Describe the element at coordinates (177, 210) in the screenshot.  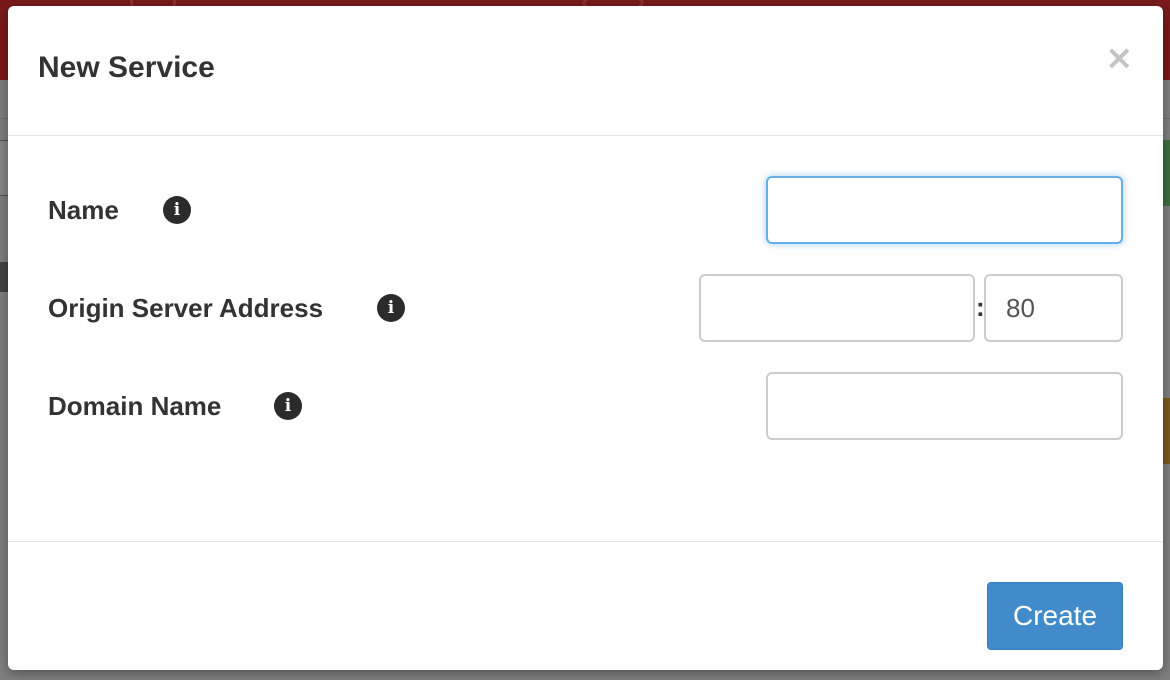
I see `name-info-icon: i` at that location.